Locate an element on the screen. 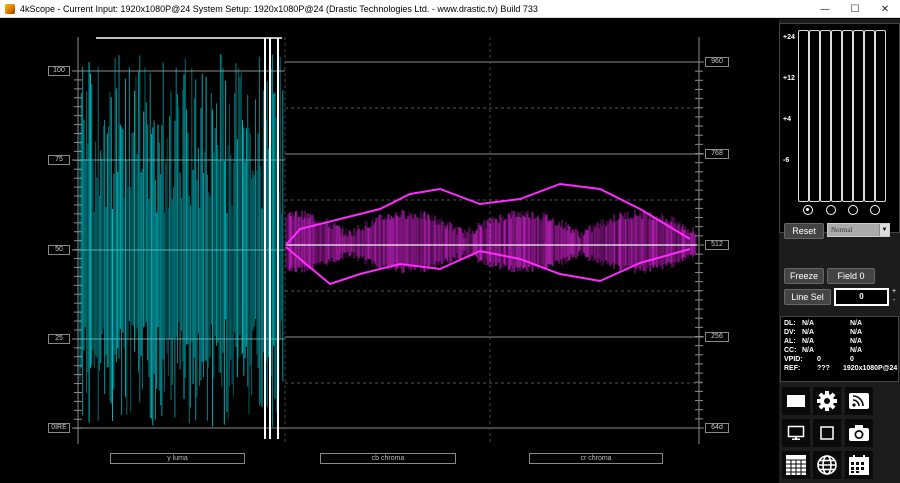 The width and height of the screenshot is (900, 483). maximize-button: ☐ is located at coordinates (855, 9).